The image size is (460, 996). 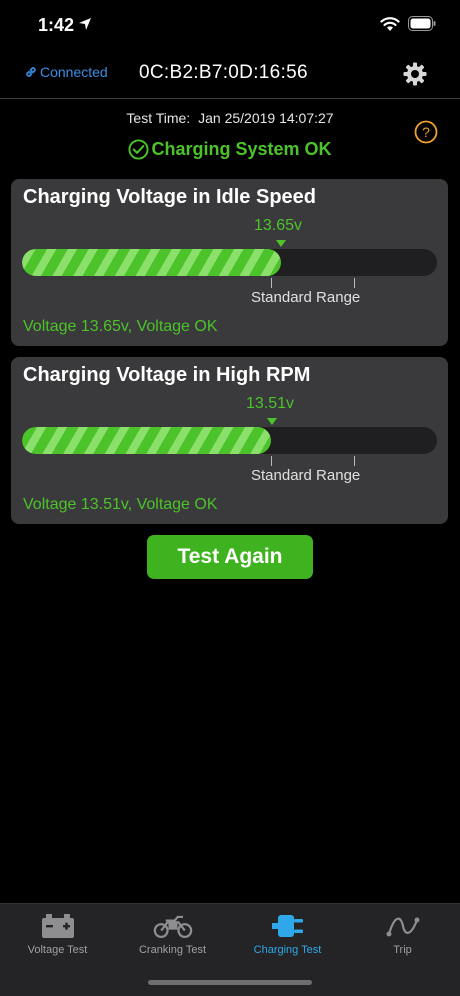 I want to click on test-time-value: Jan 25/2019 14:07:27, so click(x=266, y=118).